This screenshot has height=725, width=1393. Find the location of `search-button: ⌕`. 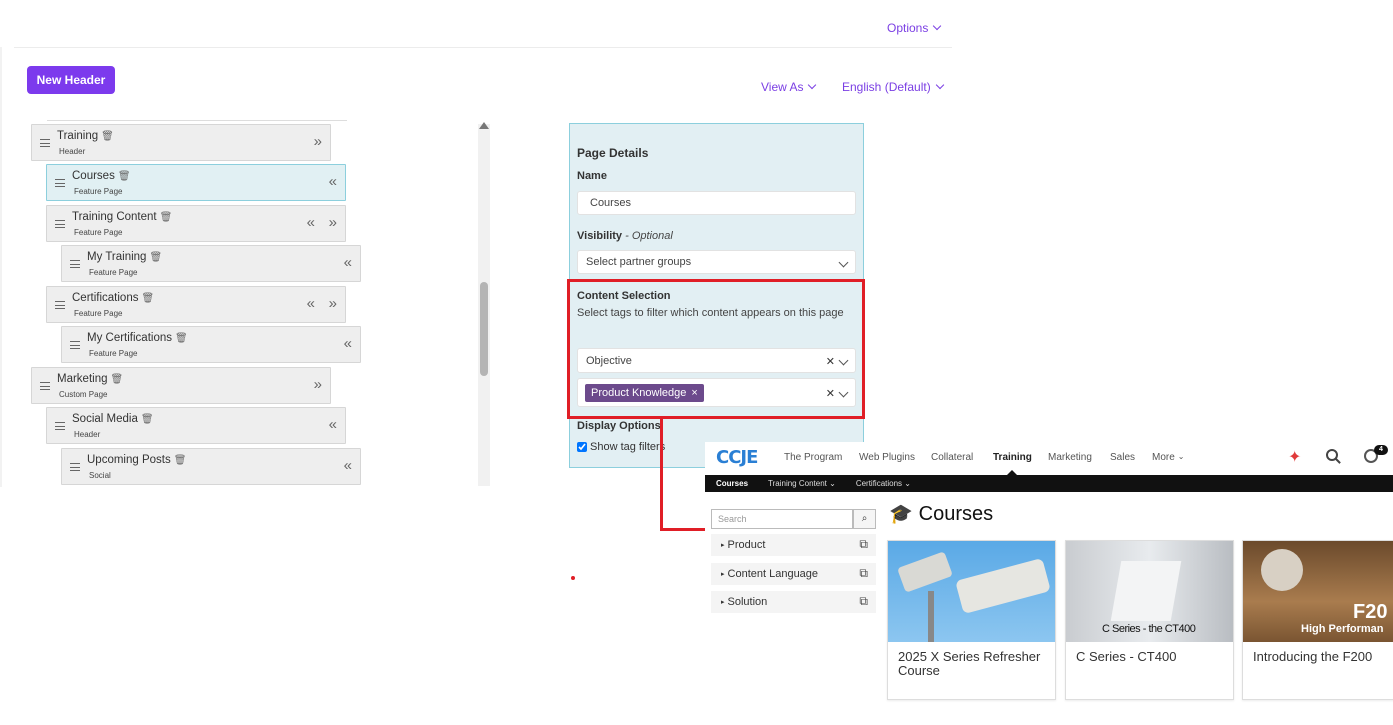

search-button: ⌕ is located at coordinates (864, 519).